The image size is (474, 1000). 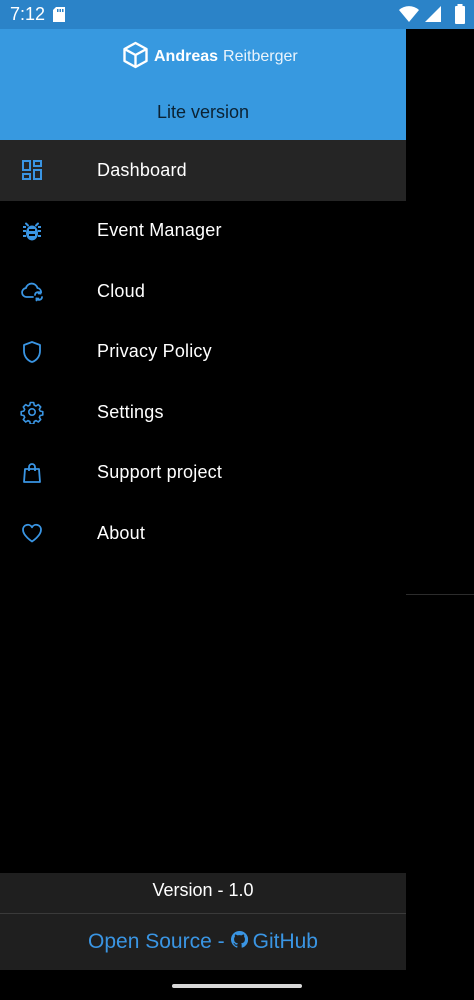 What do you see at coordinates (239, 942) in the screenshot?
I see `github-icon` at bounding box center [239, 942].